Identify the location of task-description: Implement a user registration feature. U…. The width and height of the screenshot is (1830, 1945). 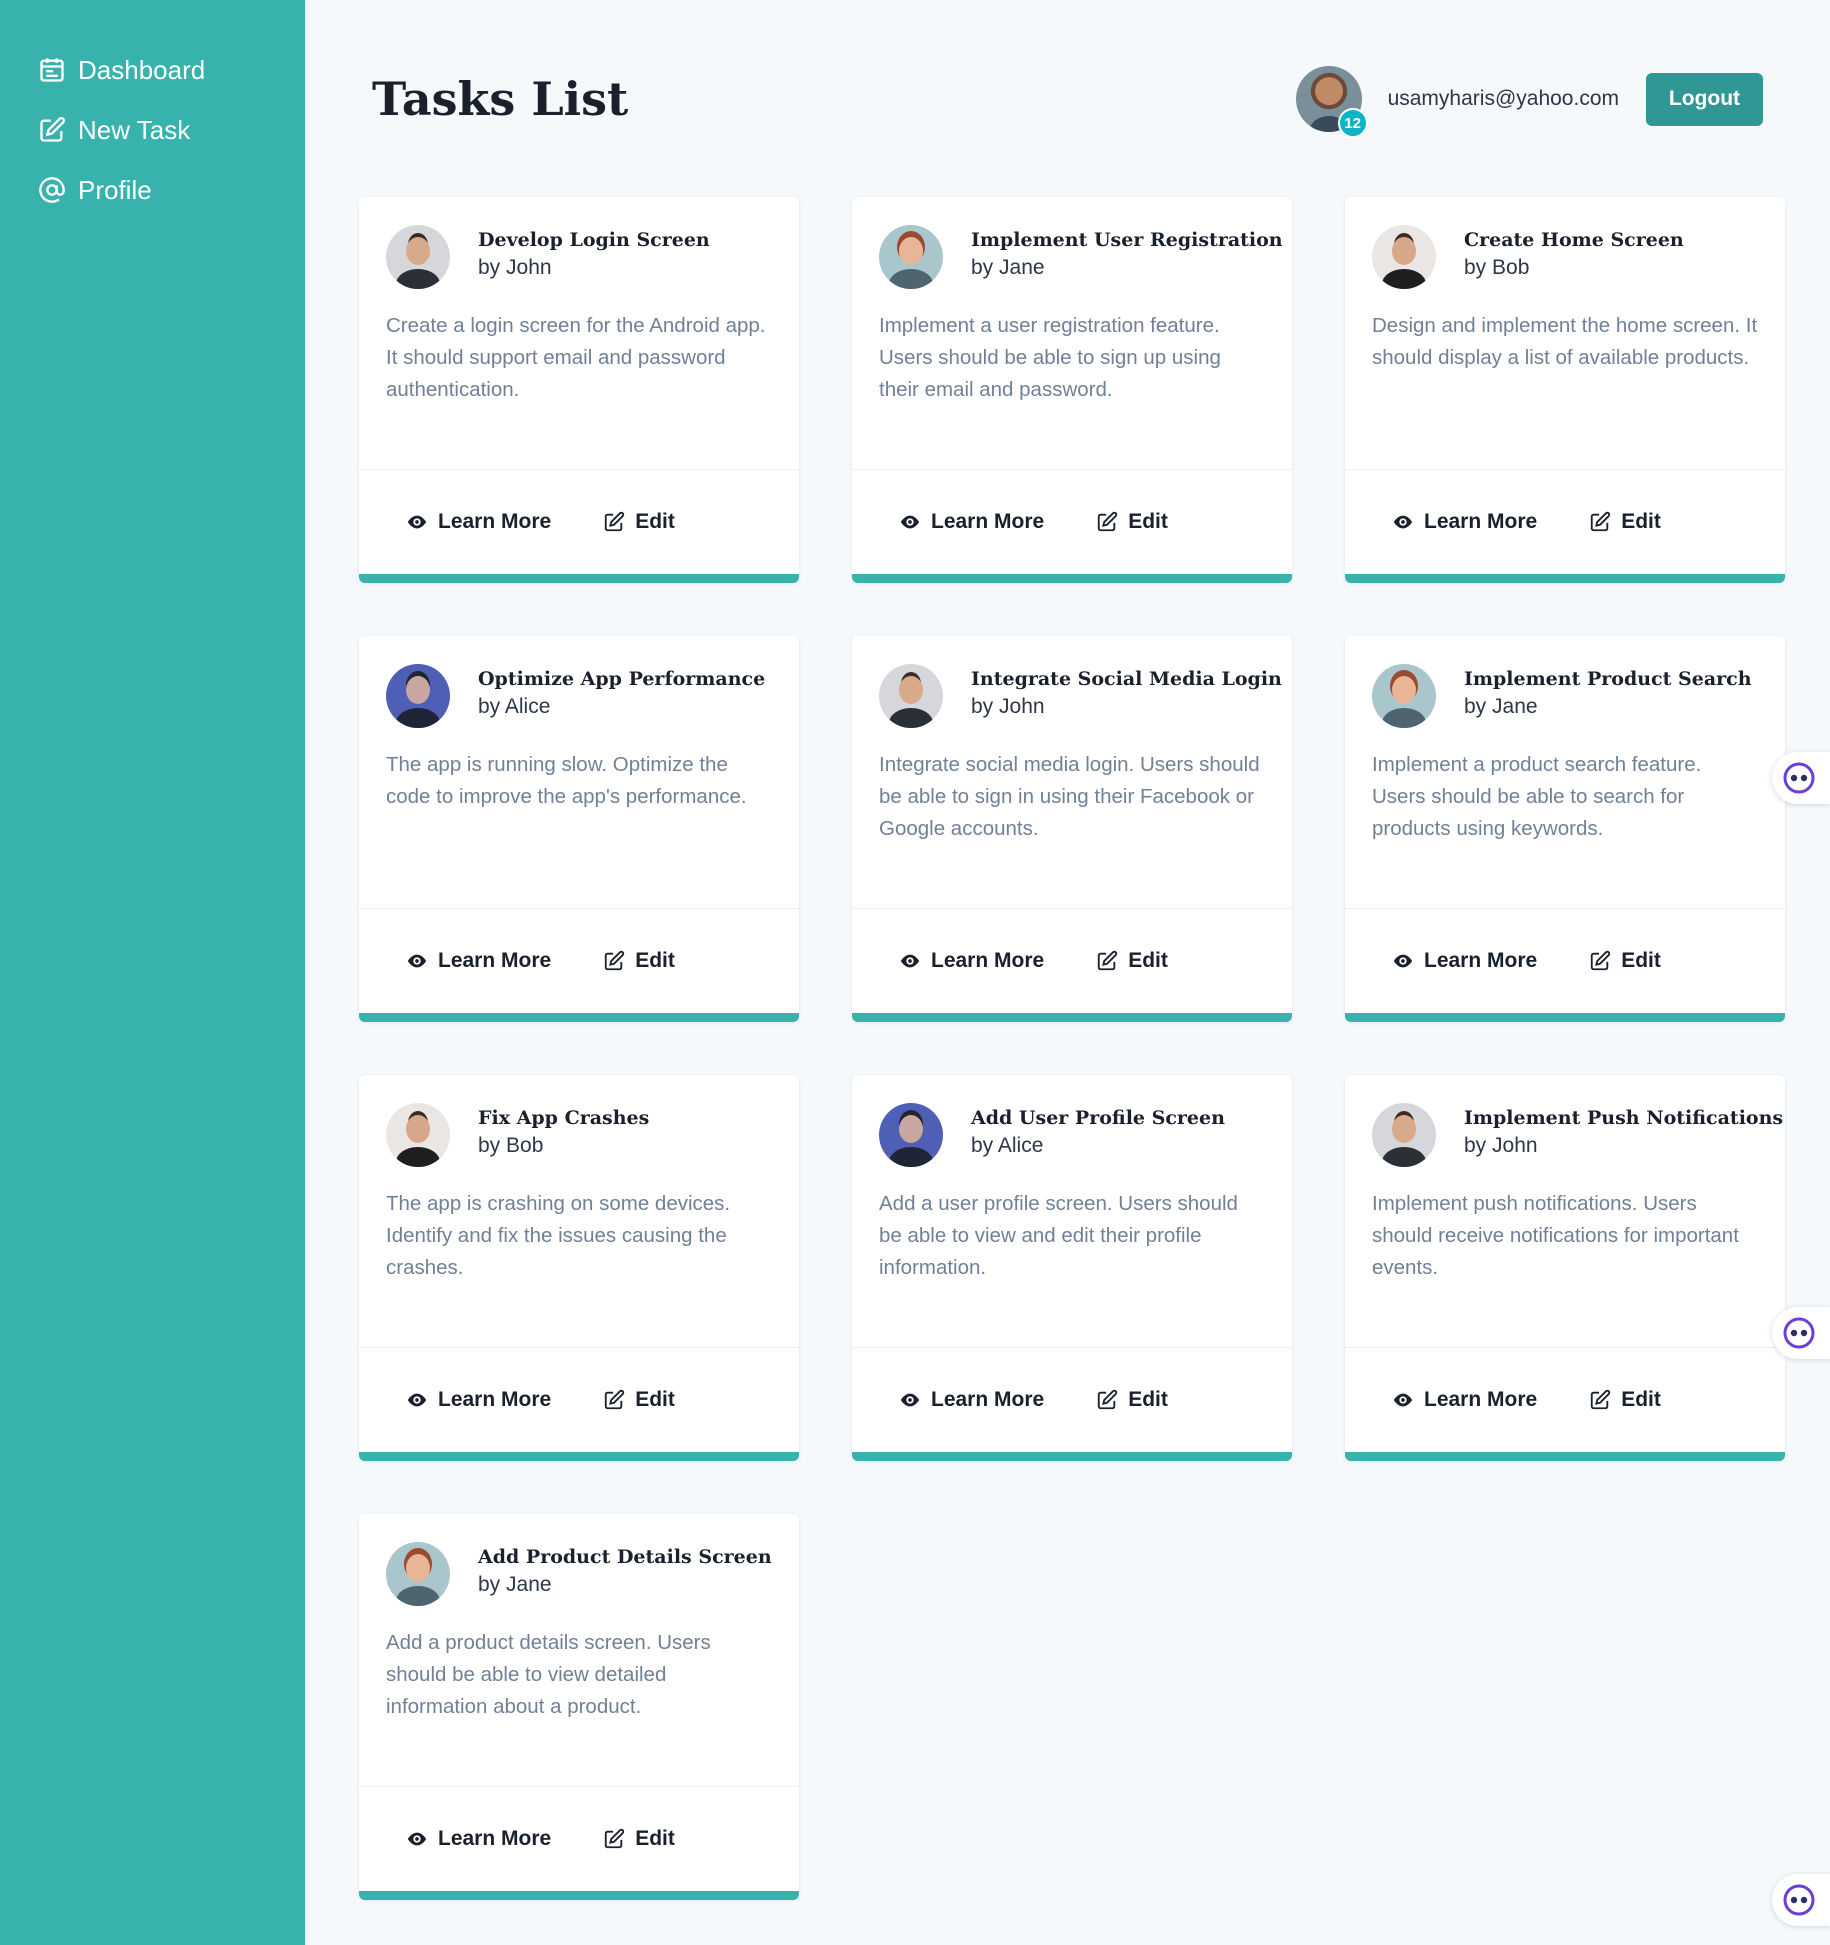
(1050, 357).